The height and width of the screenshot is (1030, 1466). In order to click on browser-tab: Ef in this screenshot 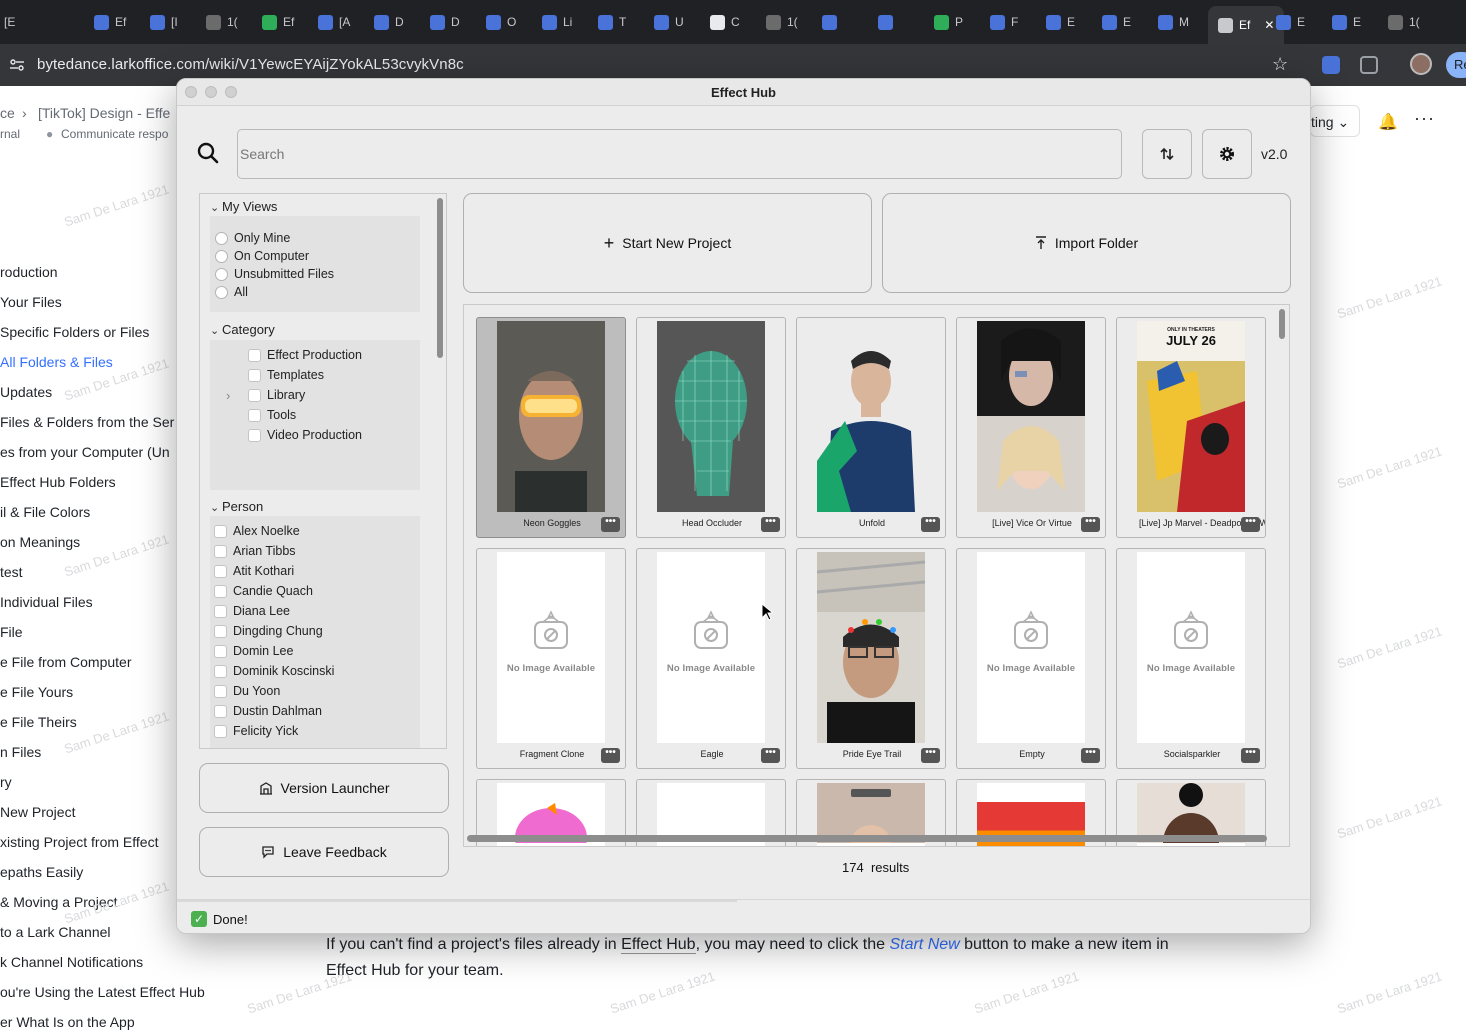, I will do `click(110, 22)`.